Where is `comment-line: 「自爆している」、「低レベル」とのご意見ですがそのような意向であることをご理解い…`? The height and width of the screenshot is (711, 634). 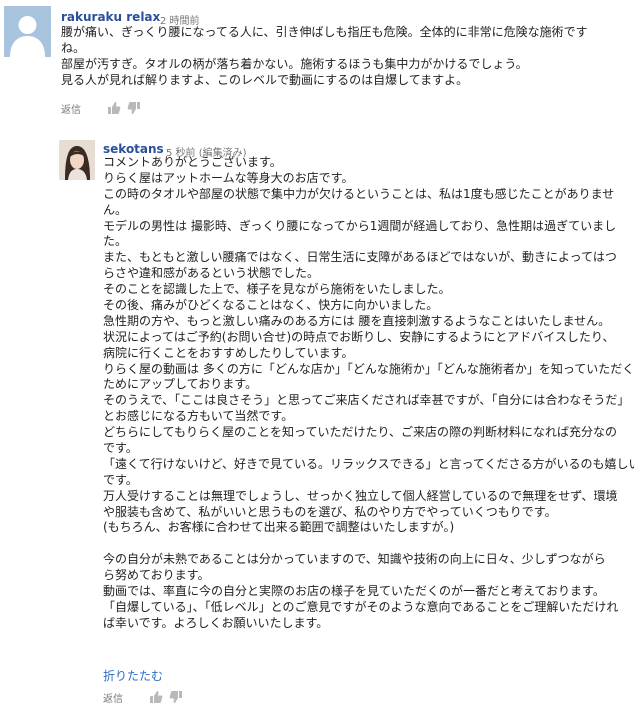
comment-line: 「自爆している」、「低レベル」とのご意見ですがそのような意向であることをご理解い… is located at coordinates (361, 606).